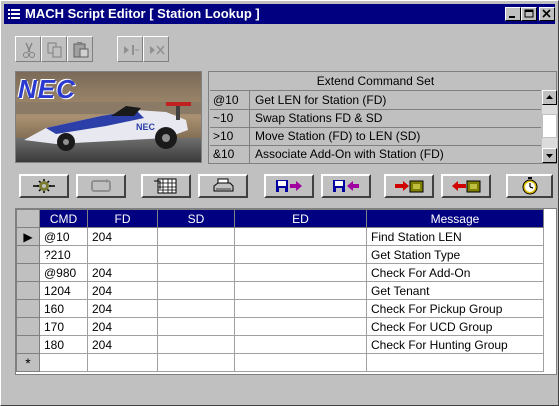  Describe the element at coordinates (375, 118) in the screenshot. I see `command-item: ~10 Swap Stations FD & SD` at that location.